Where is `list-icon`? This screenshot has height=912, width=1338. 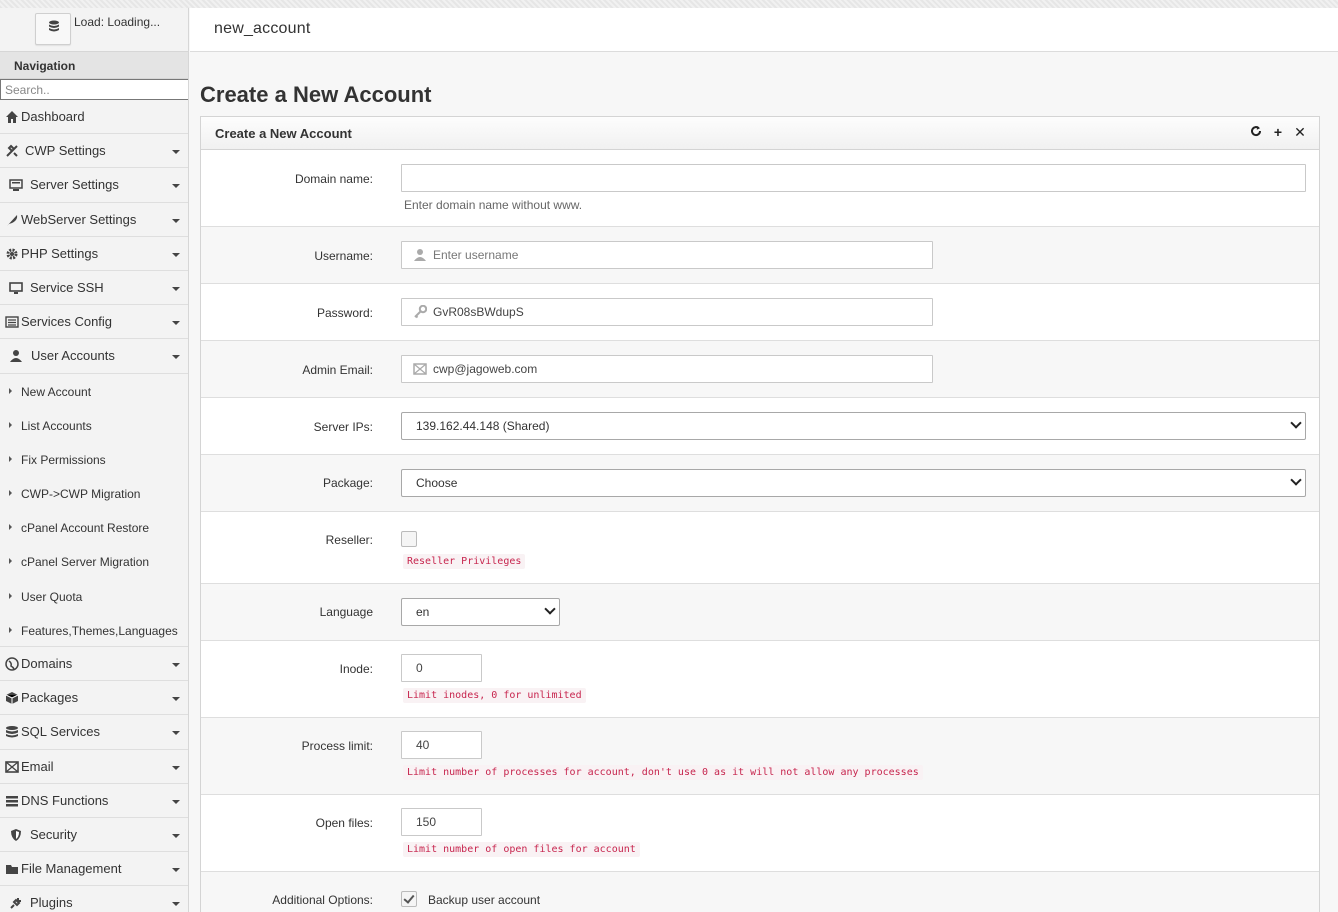
list-icon is located at coordinates (12, 322).